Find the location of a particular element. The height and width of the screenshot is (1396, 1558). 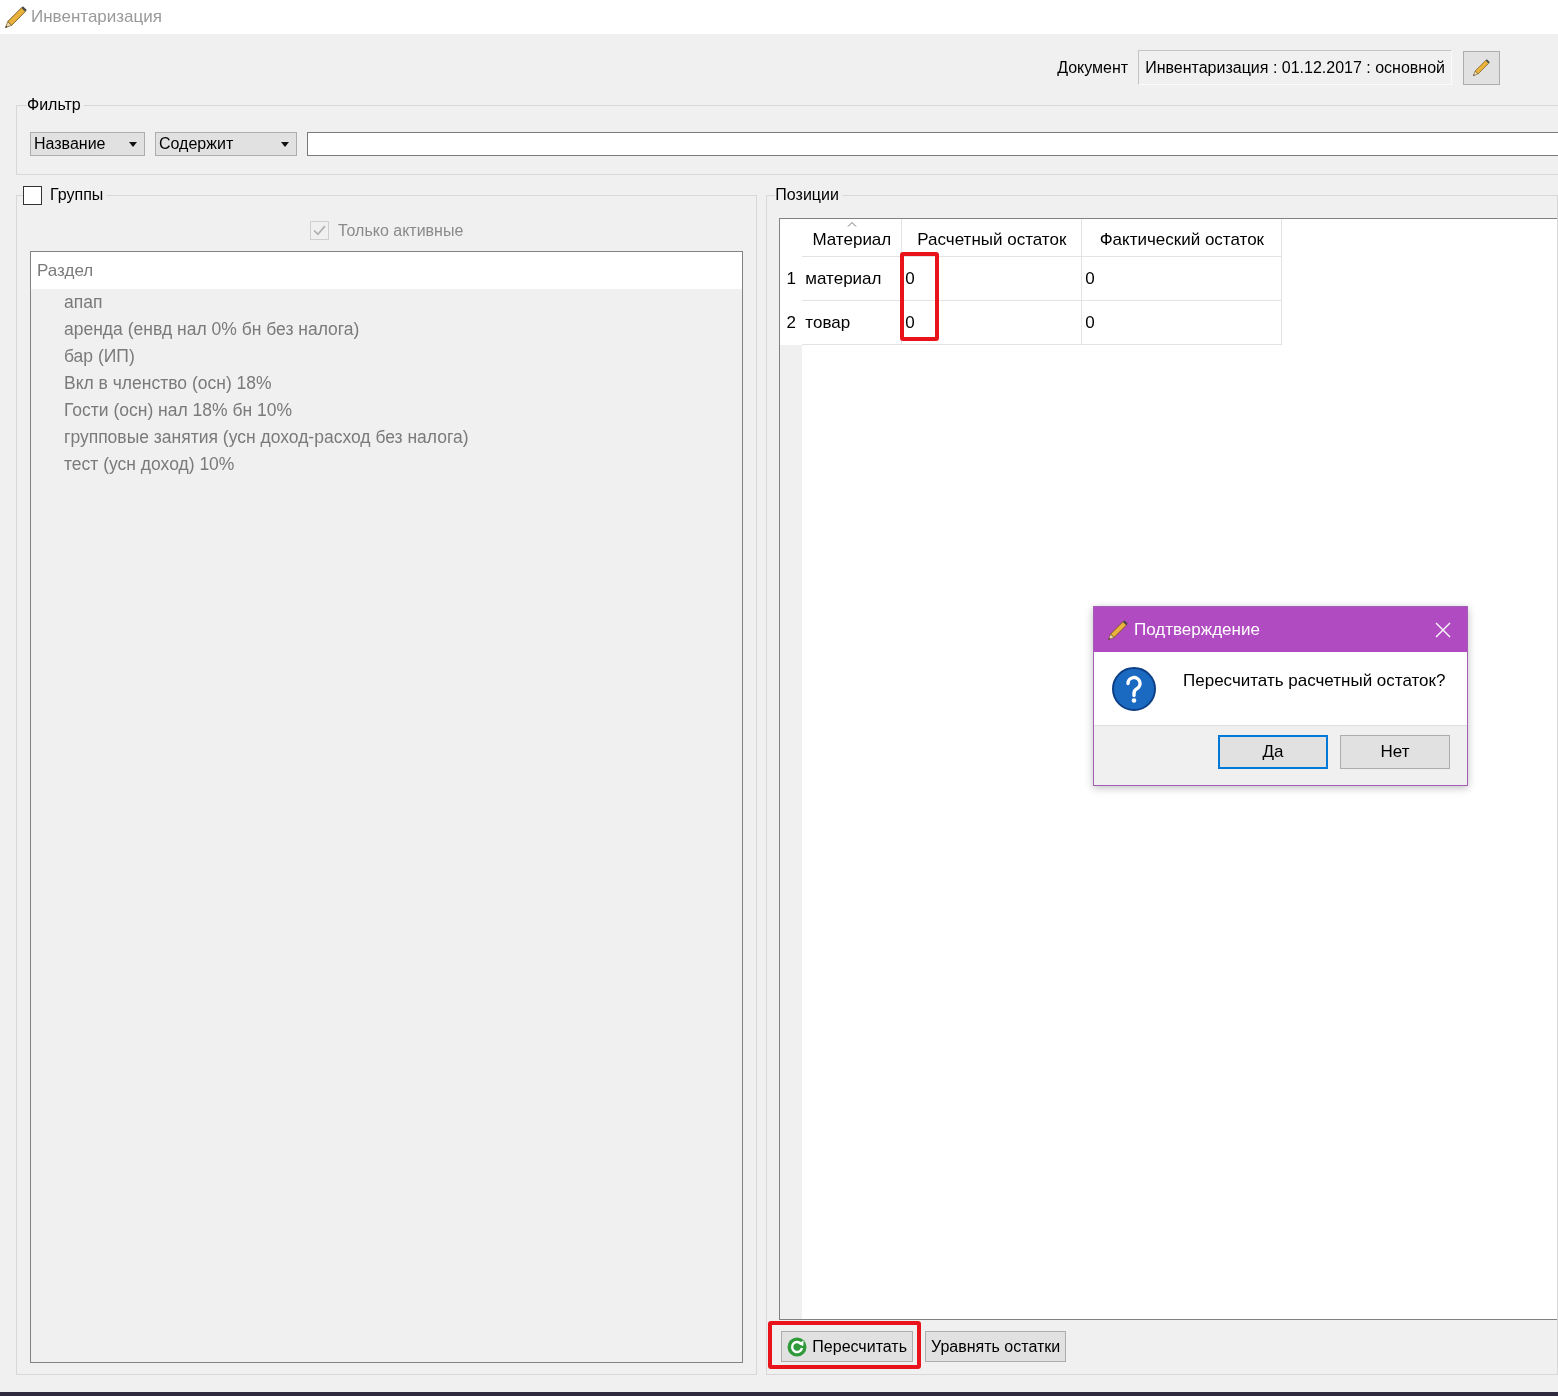

field-dropdown: Название is located at coordinates (87, 144).